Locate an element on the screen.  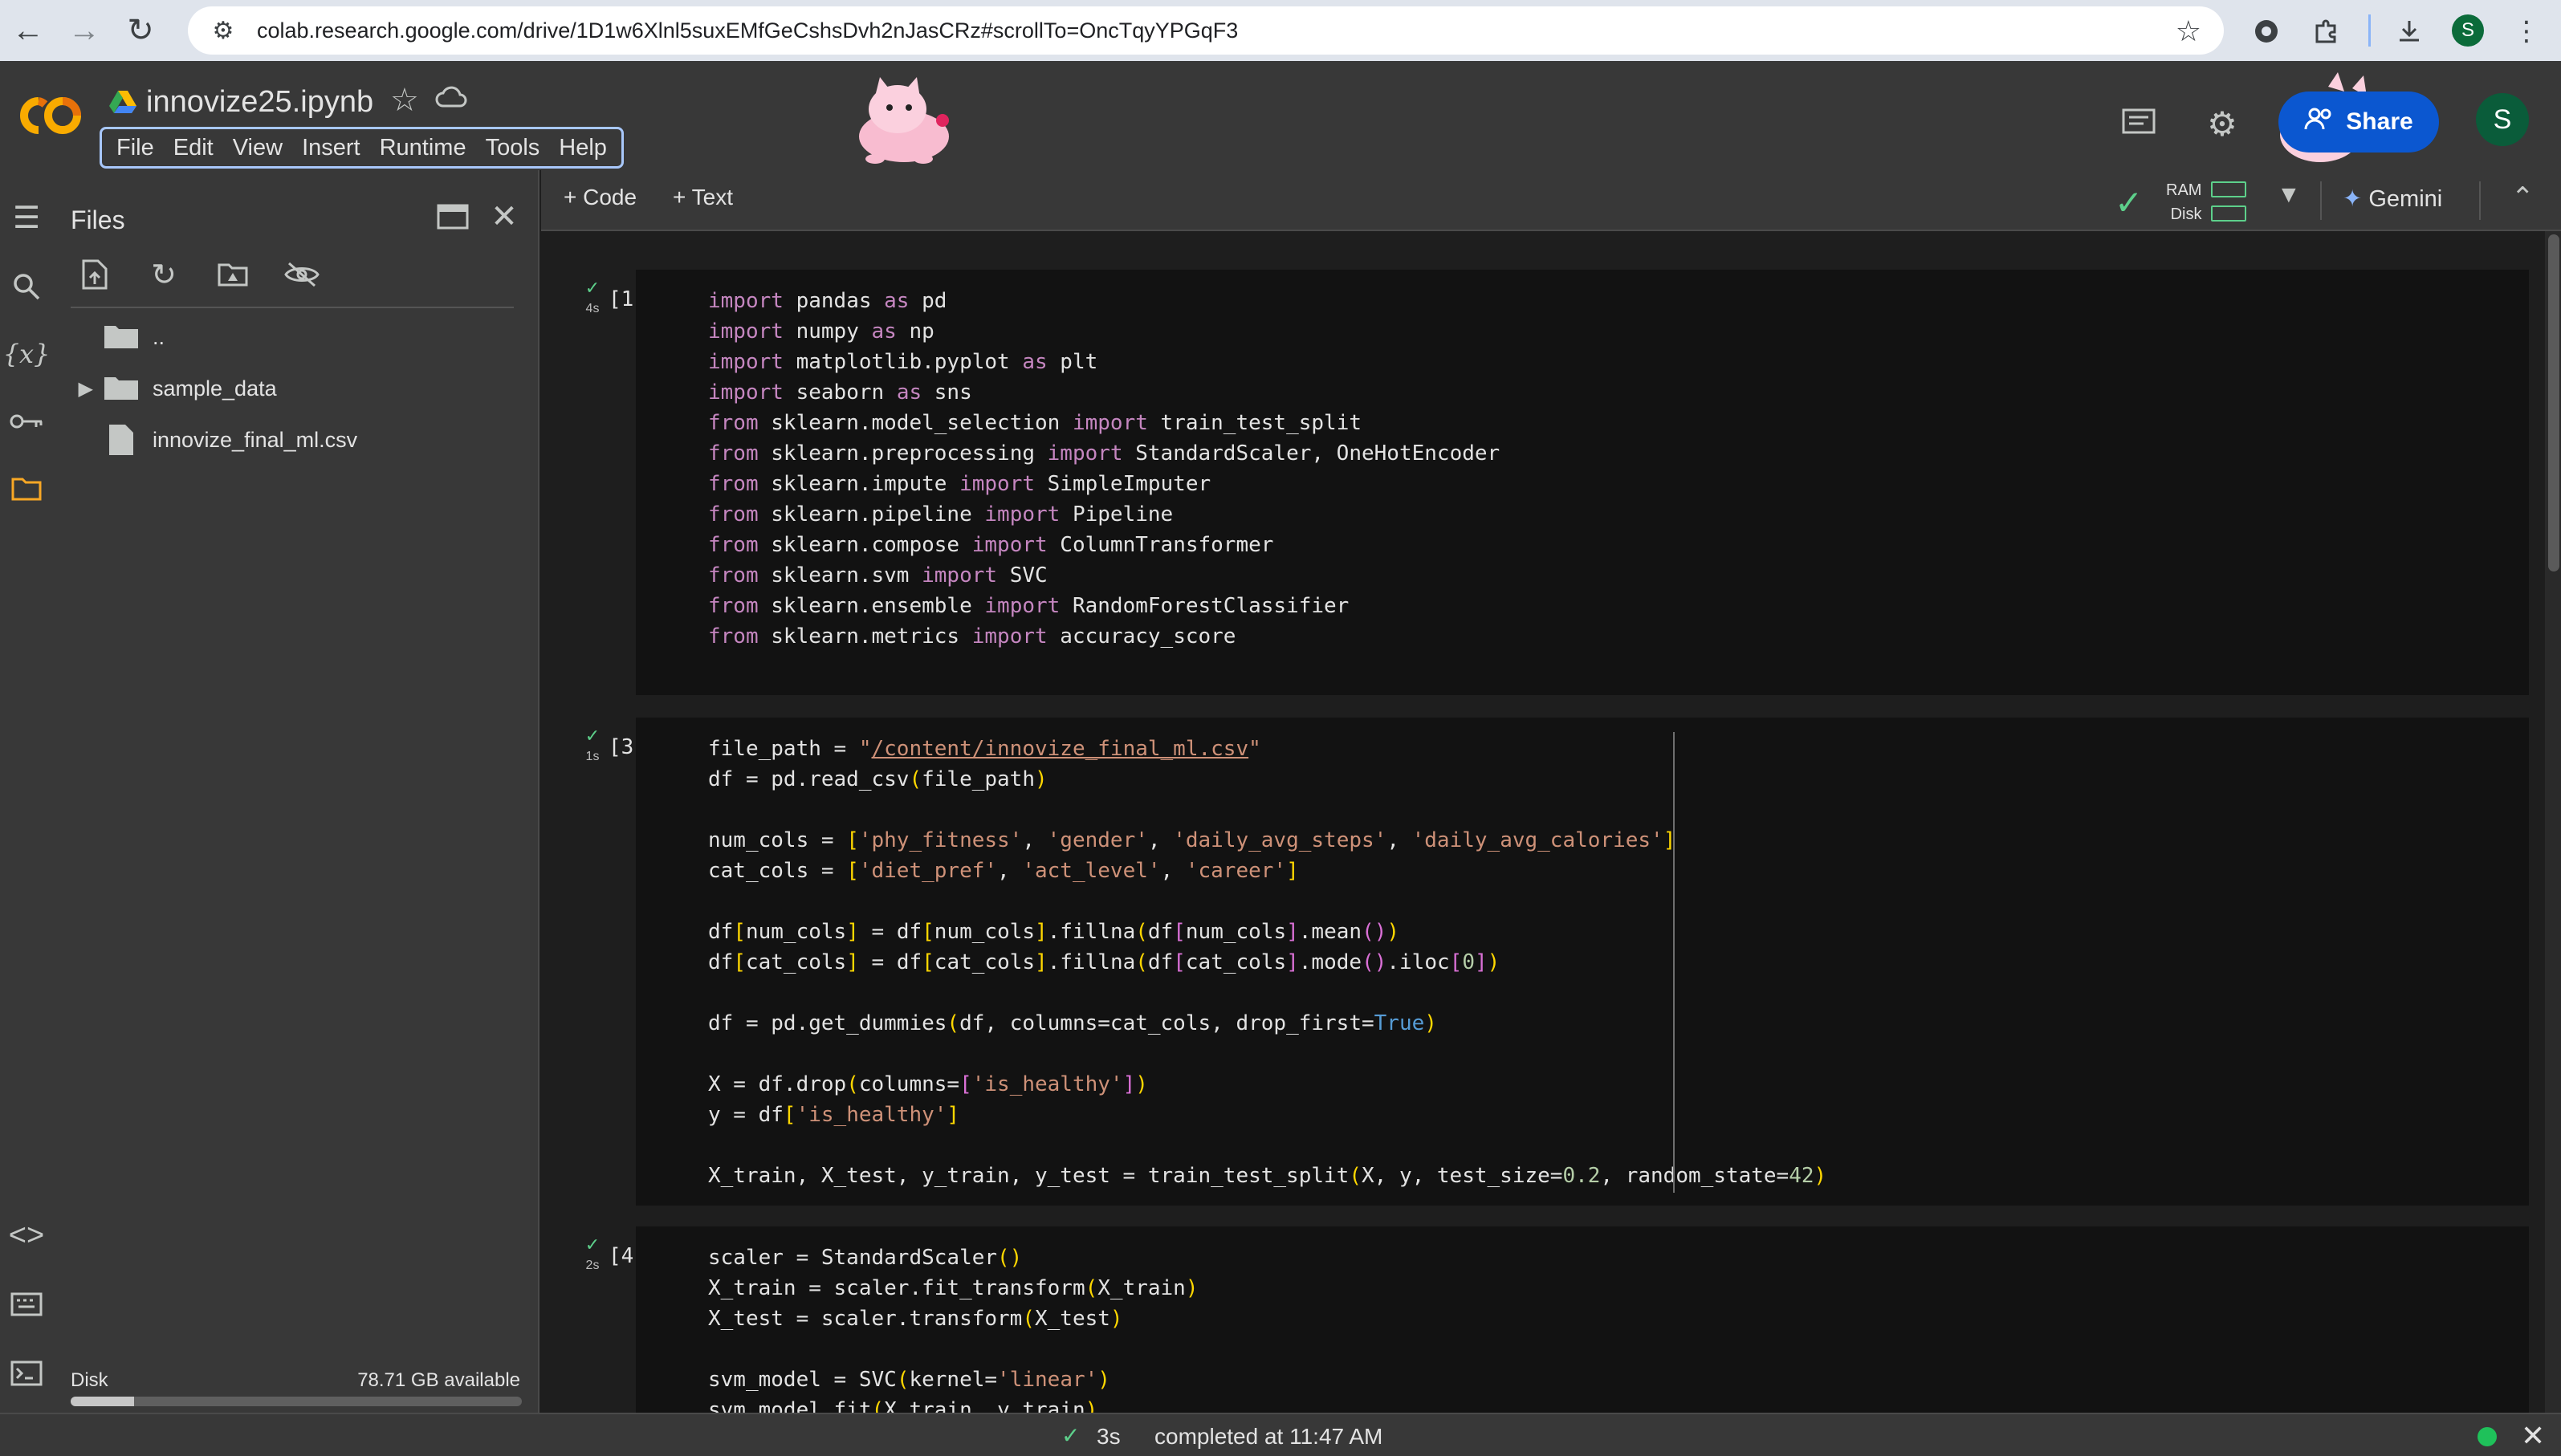
completed-check-icon: ✓ is located at coordinates (1071, 1435).